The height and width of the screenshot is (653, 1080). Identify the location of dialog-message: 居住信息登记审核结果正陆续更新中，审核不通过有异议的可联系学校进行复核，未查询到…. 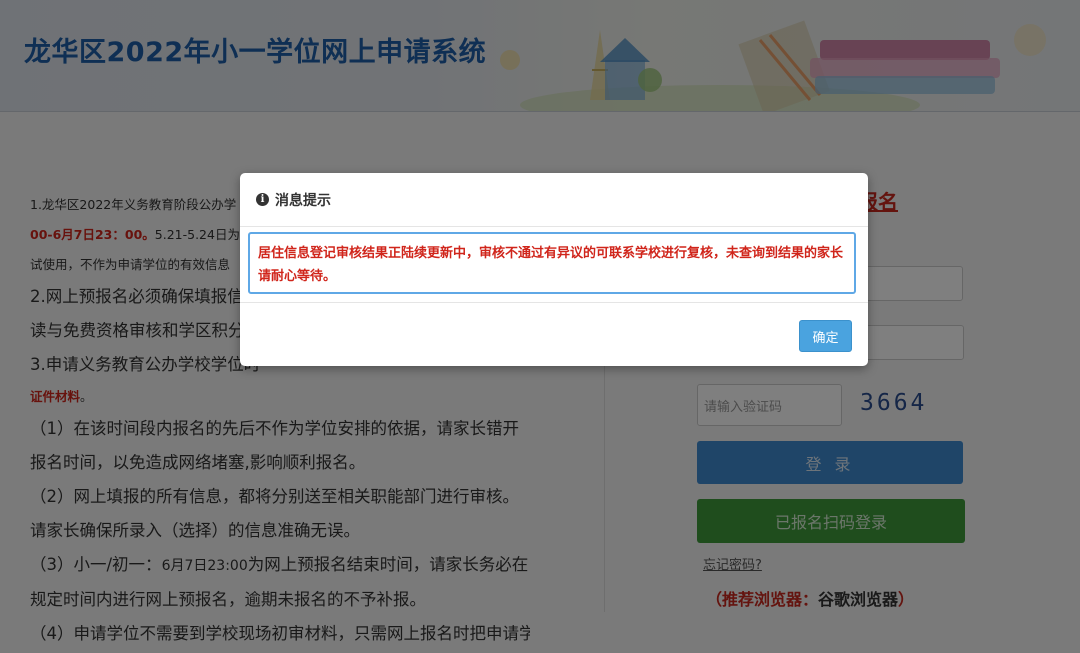
(551, 265).